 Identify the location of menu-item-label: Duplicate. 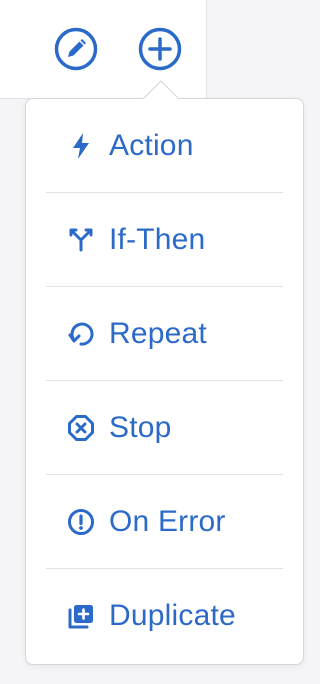
(172, 615).